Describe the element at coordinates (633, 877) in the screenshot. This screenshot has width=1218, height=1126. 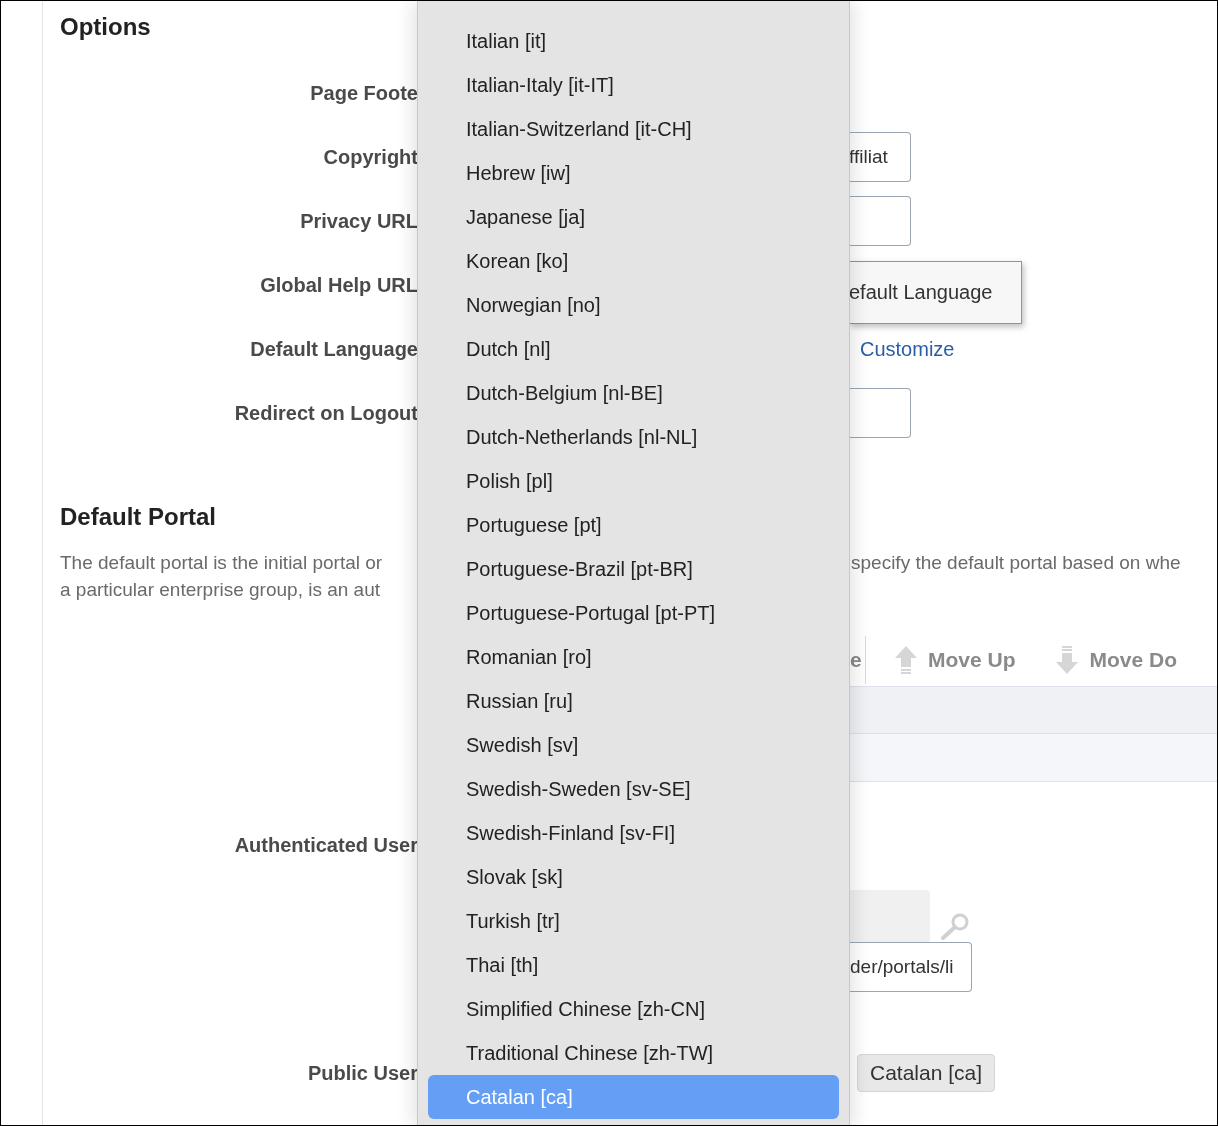
I see `language-option: Slovak [sk]` at that location.